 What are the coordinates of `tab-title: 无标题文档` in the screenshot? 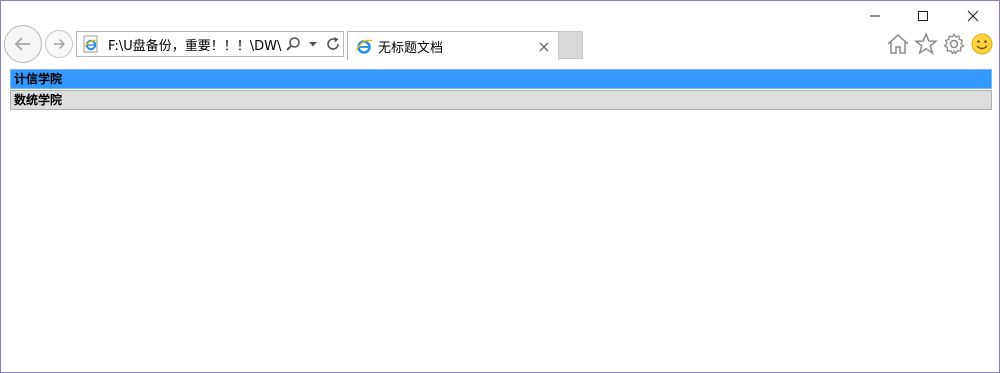 It's located at (411, 48).